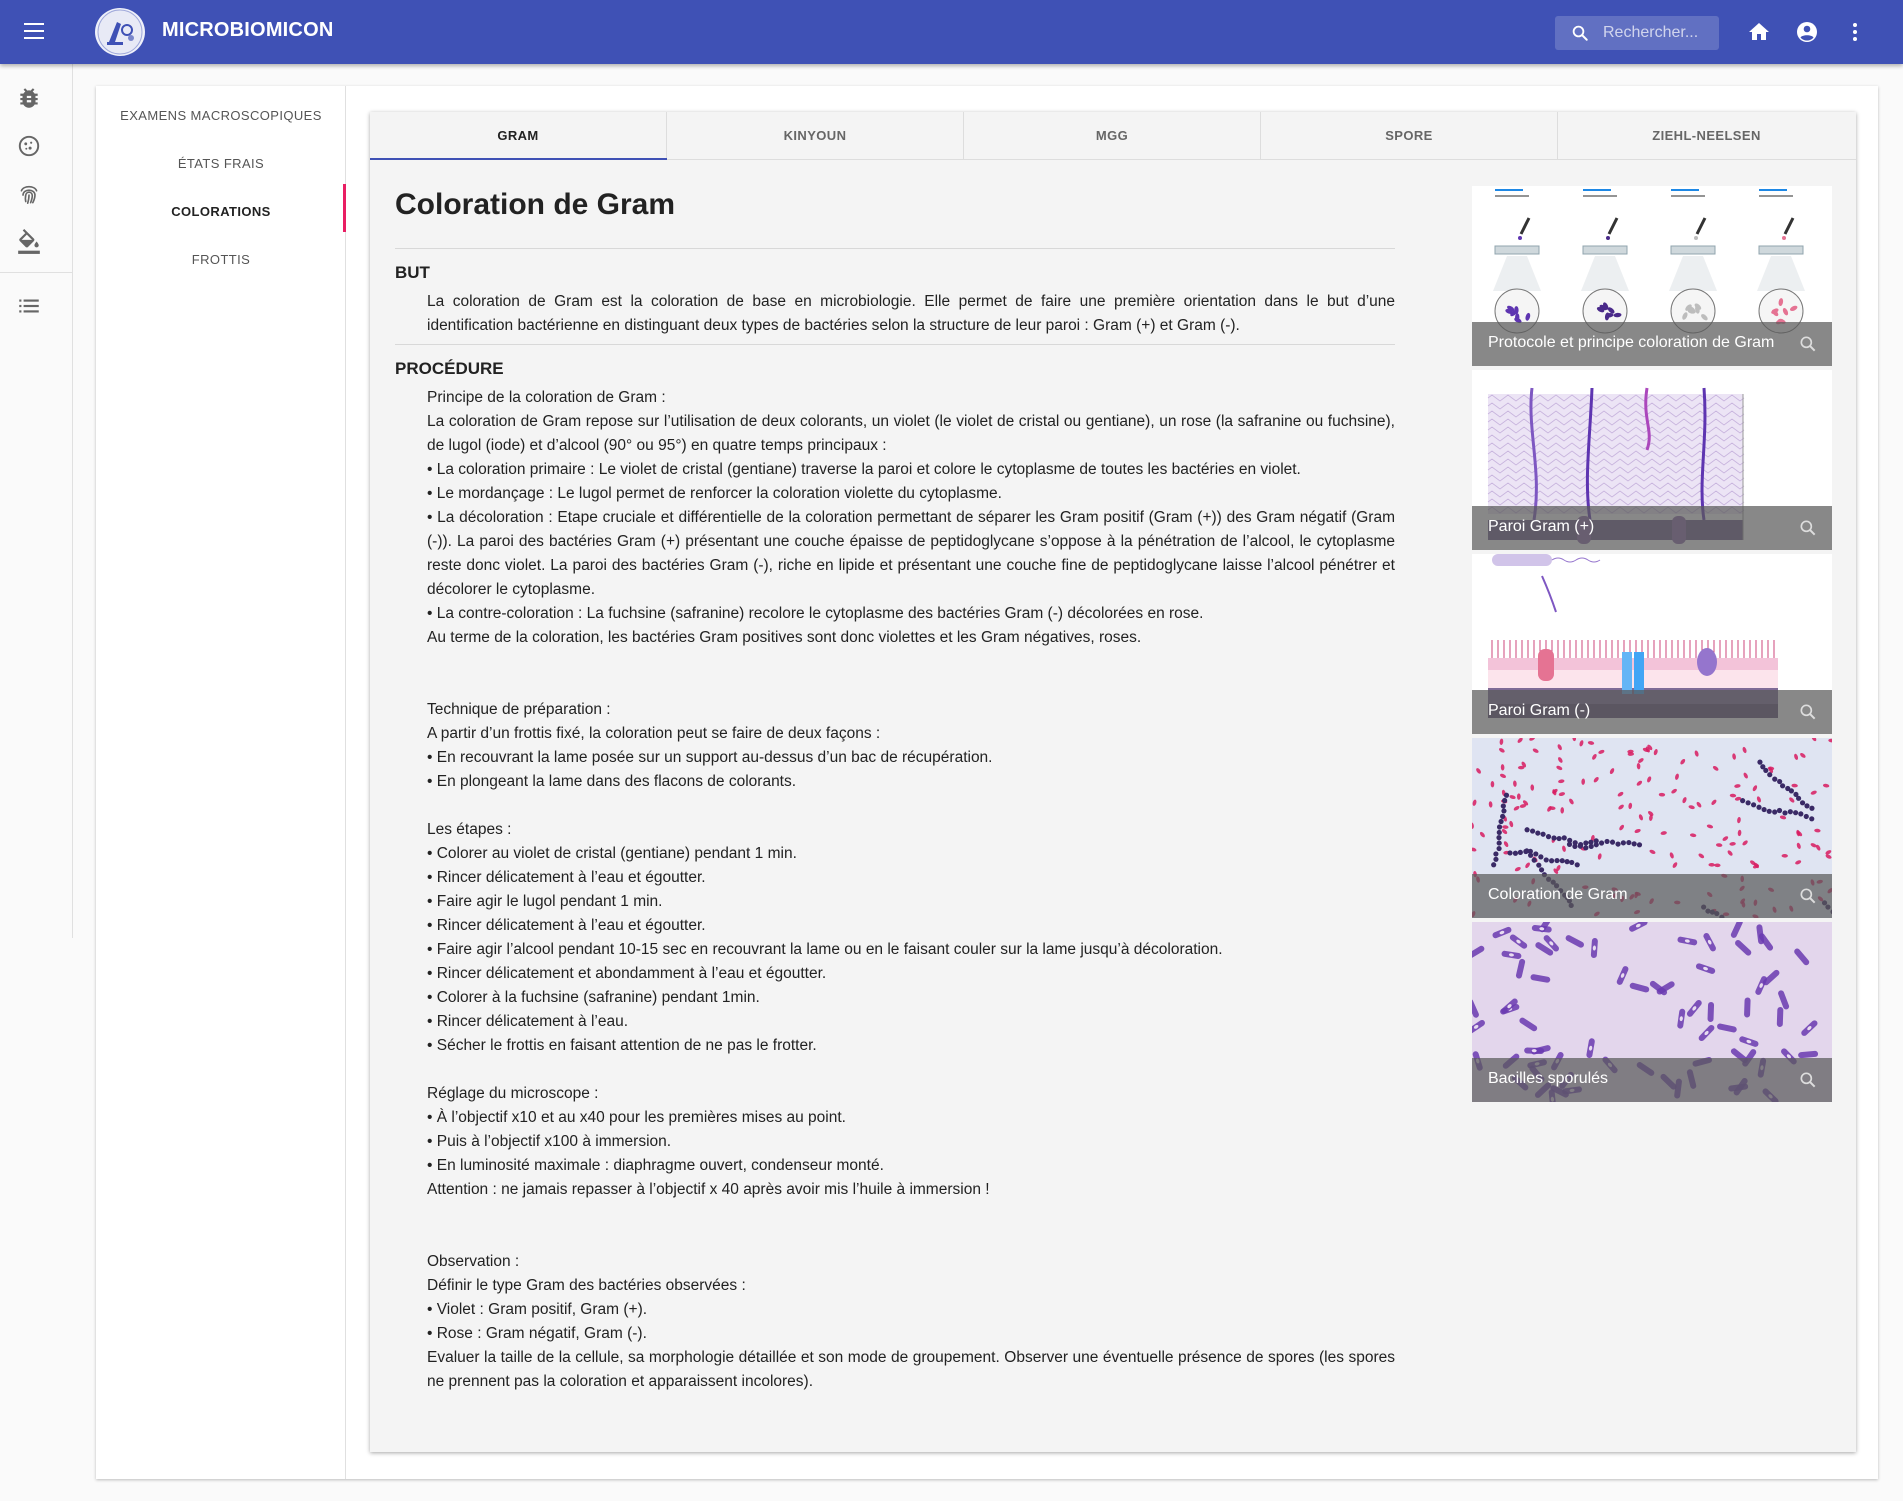  Describe the element at coordinates (36, 272) in the screenshot. I see `rail-divider` at that location.